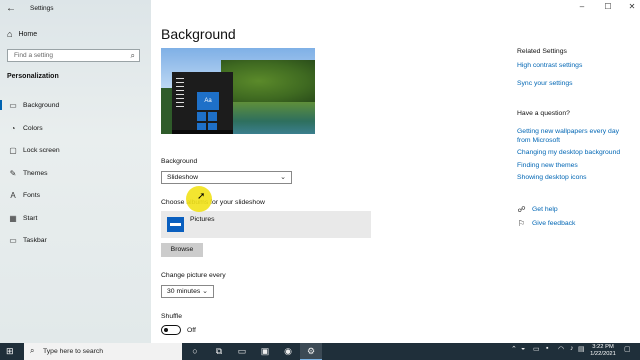  Describe the element at coordinates (35, 240) in the screenshot. I see `sidebar-item-label: Taskbar` at that location.